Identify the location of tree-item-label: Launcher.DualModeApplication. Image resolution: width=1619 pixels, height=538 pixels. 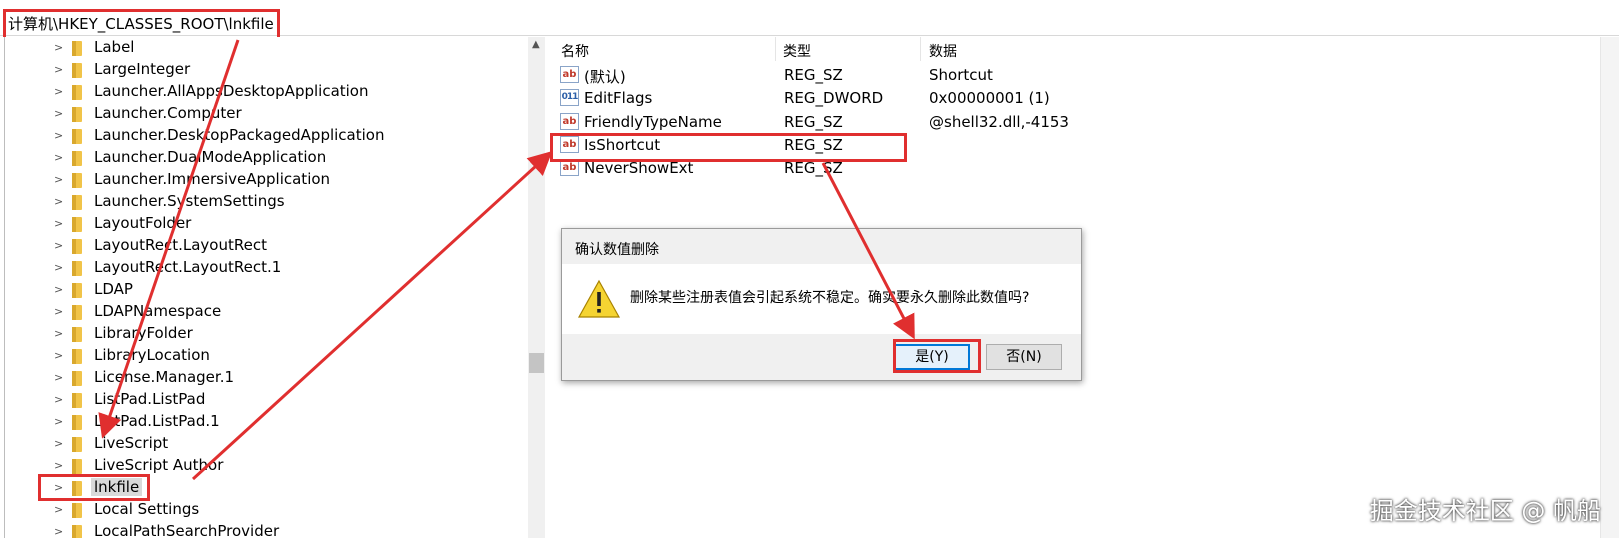
(210, 157).